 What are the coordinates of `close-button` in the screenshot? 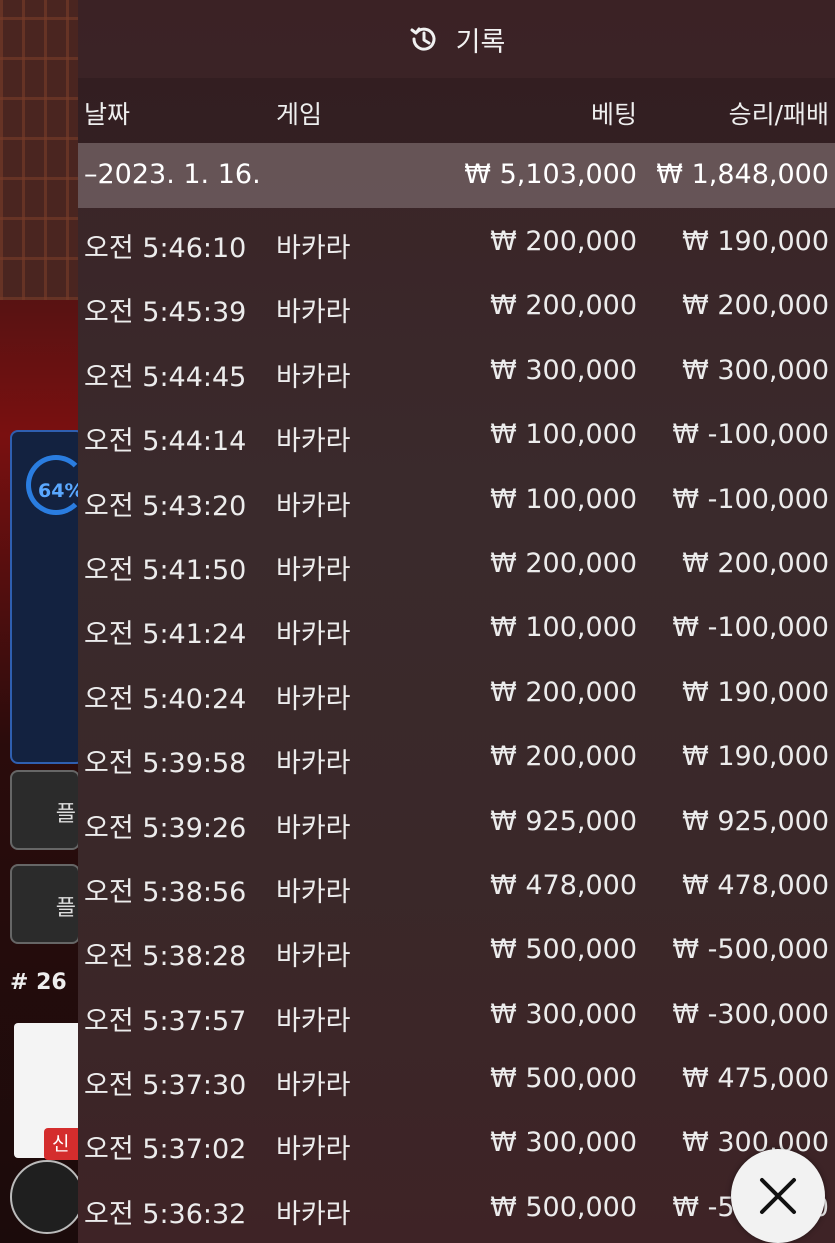 It's located at (778, 1196).